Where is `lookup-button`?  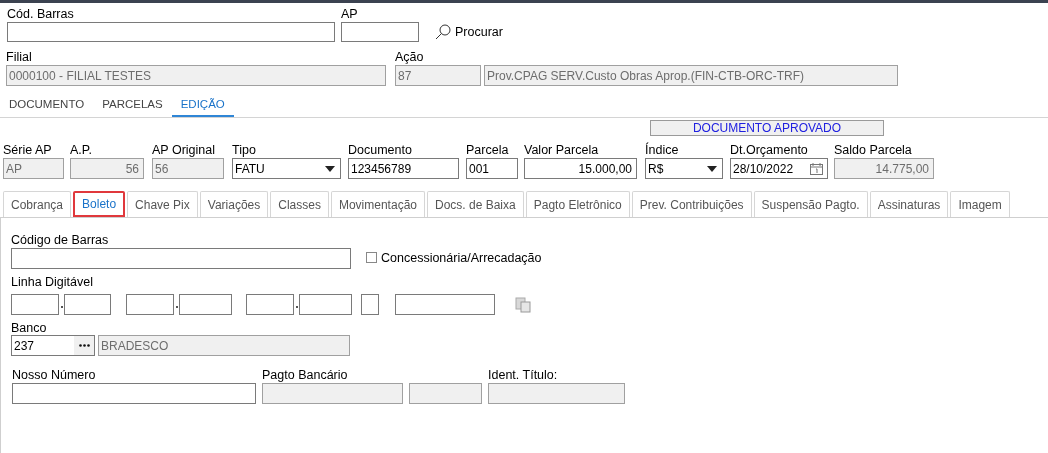 lookup-button is located at coordinates (84, 345).